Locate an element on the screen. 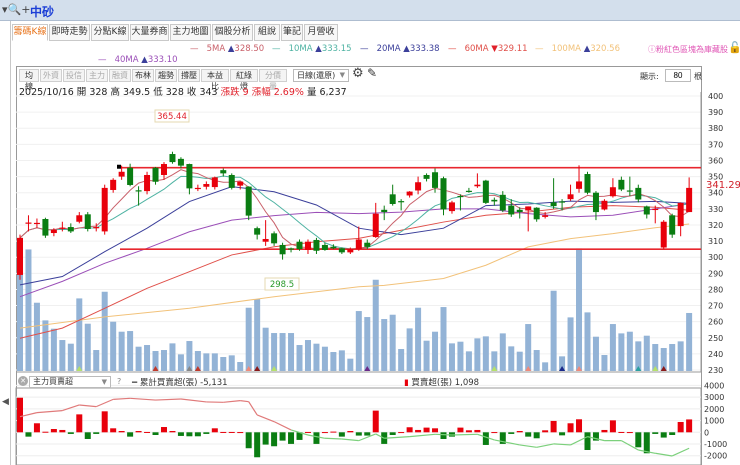  indicator-select: 主力買賣超 ▼ is located at coordinates (70, 382).